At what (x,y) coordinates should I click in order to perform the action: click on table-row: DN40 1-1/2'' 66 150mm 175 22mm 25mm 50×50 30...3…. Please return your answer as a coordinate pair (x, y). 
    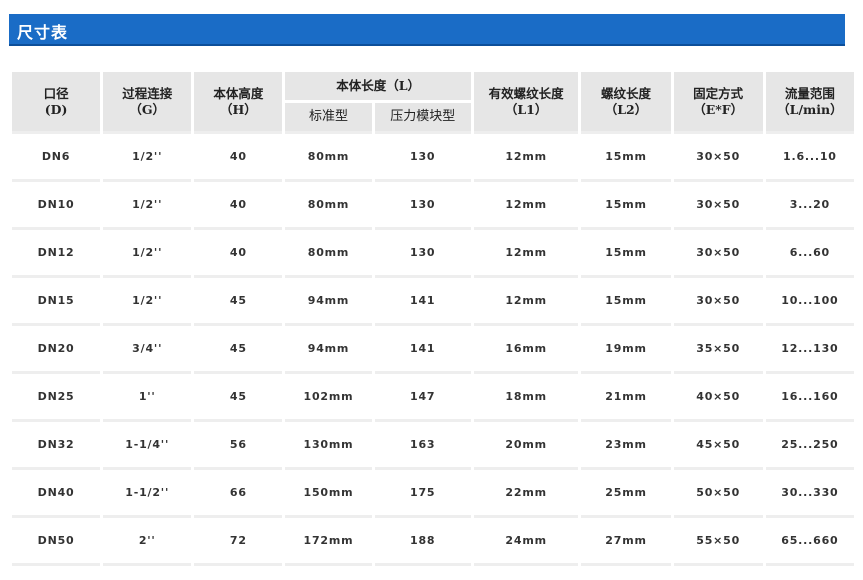
    Looking at the image, I should click on (433, 494).